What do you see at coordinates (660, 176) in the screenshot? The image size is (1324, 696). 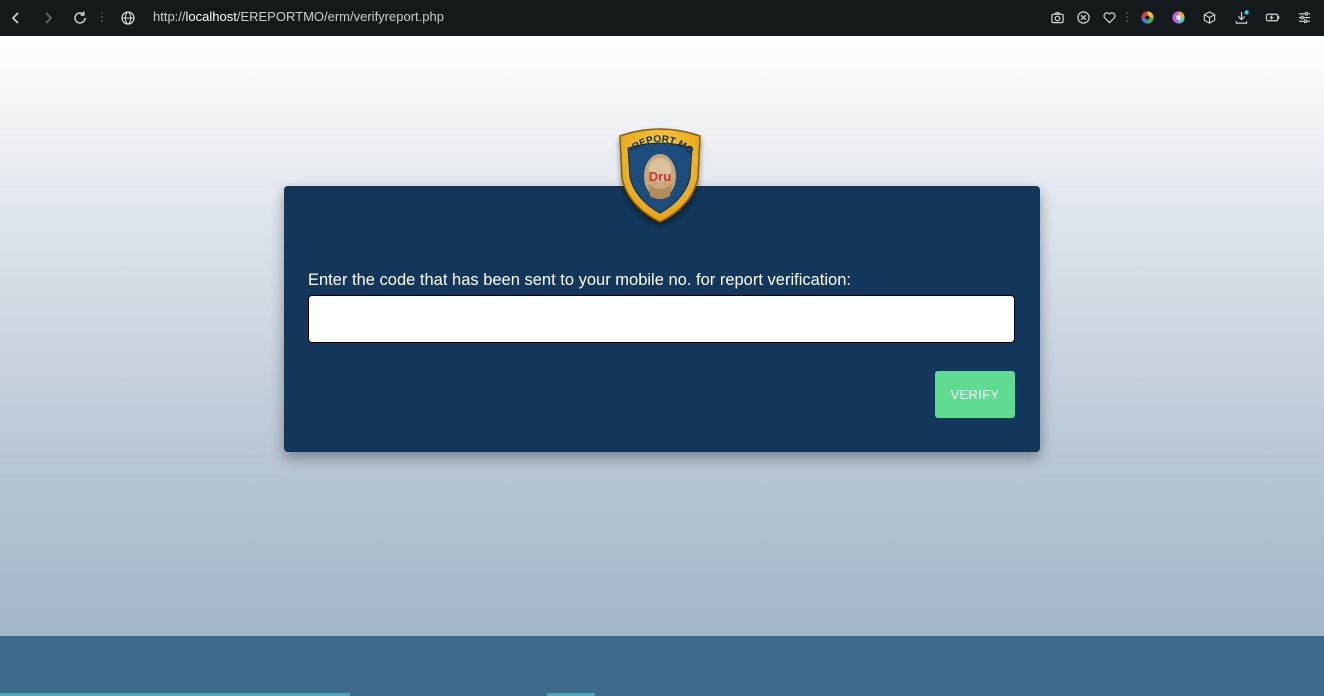 I see `logo-inner-text: Dru` at bounding box center [660, 176].